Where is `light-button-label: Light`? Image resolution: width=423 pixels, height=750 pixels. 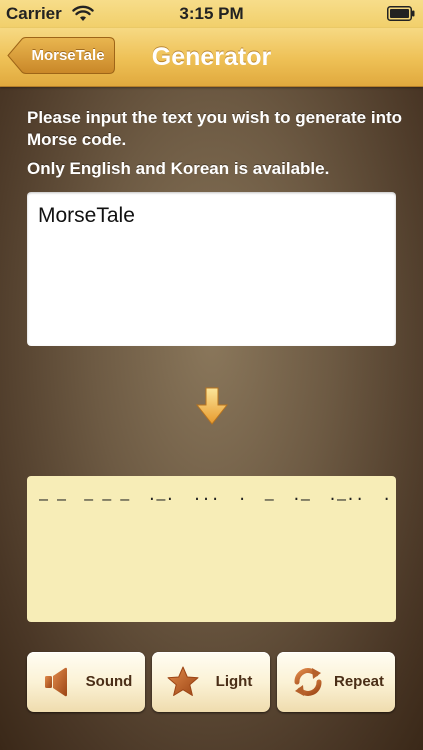 light-button-label: Light is located at coordinates (234, 681).